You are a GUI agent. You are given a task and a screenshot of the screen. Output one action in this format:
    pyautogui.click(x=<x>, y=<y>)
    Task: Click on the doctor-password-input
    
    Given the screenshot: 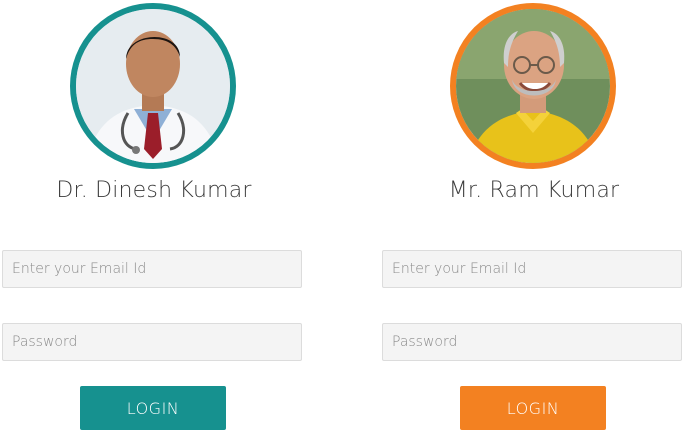 What is the action you would take?
    pyautogui.click(x=152, y=342)
    